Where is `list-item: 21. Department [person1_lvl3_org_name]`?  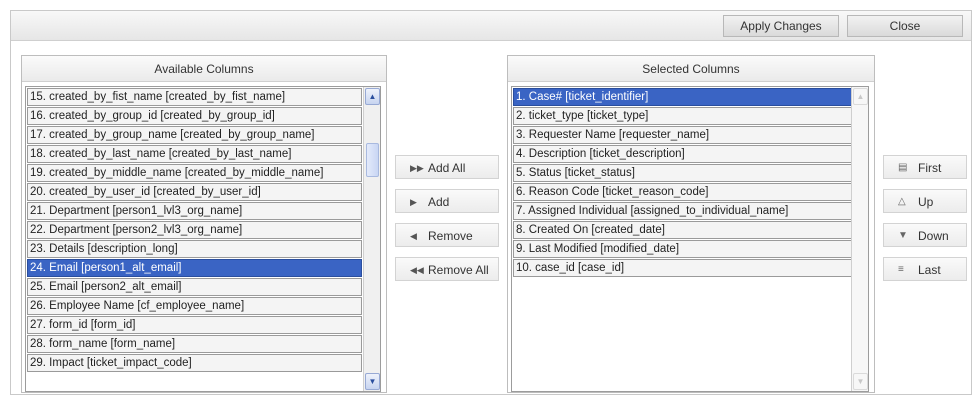 list-item: 21. Department [person1_lvl3_org_name] is located at coordinates (194, 211).